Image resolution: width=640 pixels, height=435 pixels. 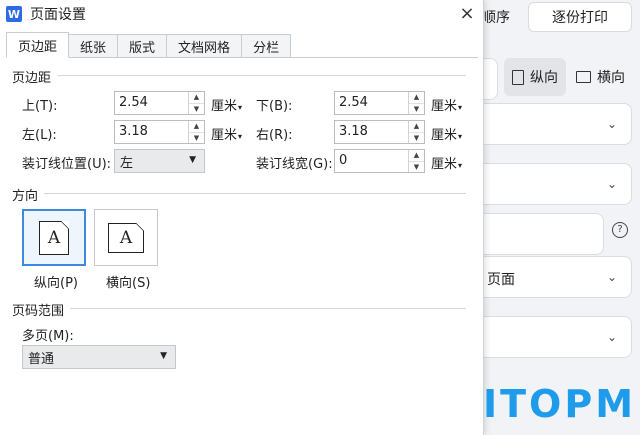 I want to click on left-margin-label: 左(L):, so click(x=39, y=135).